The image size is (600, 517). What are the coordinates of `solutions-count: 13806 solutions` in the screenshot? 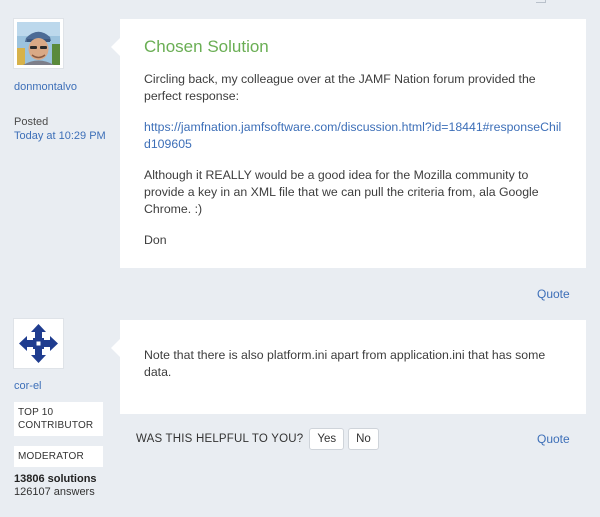 It's located at (55, 479).